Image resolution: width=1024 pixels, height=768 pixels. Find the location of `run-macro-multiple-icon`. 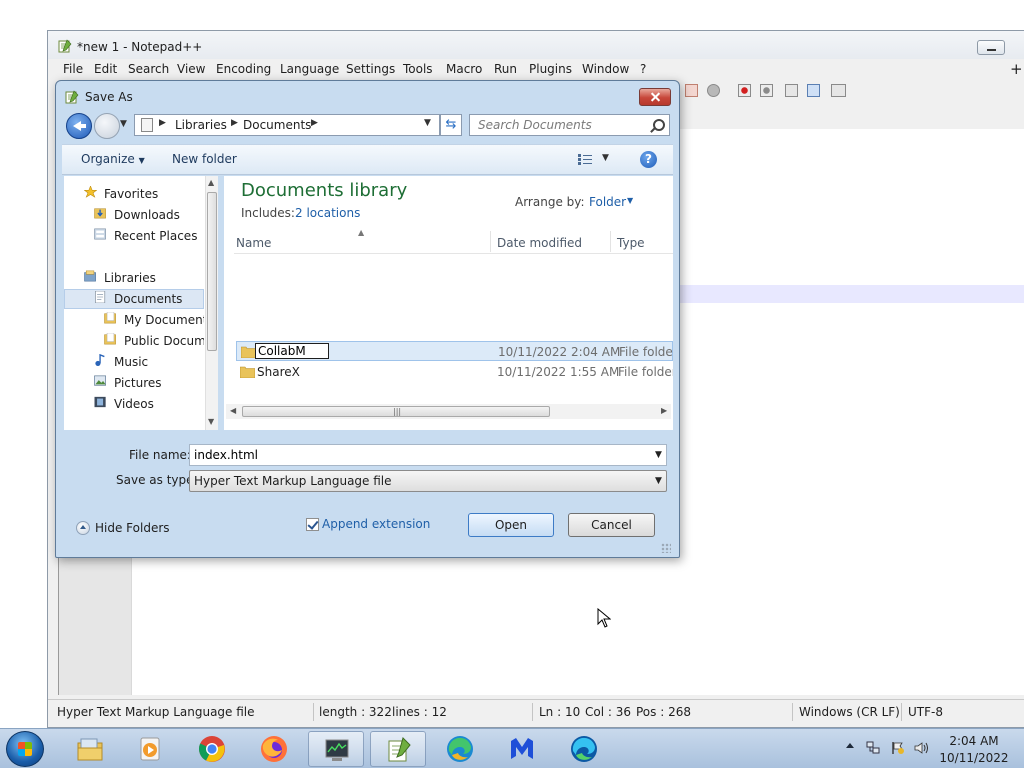

run-macro-multiple-icon is located at coordinates (813, 90).